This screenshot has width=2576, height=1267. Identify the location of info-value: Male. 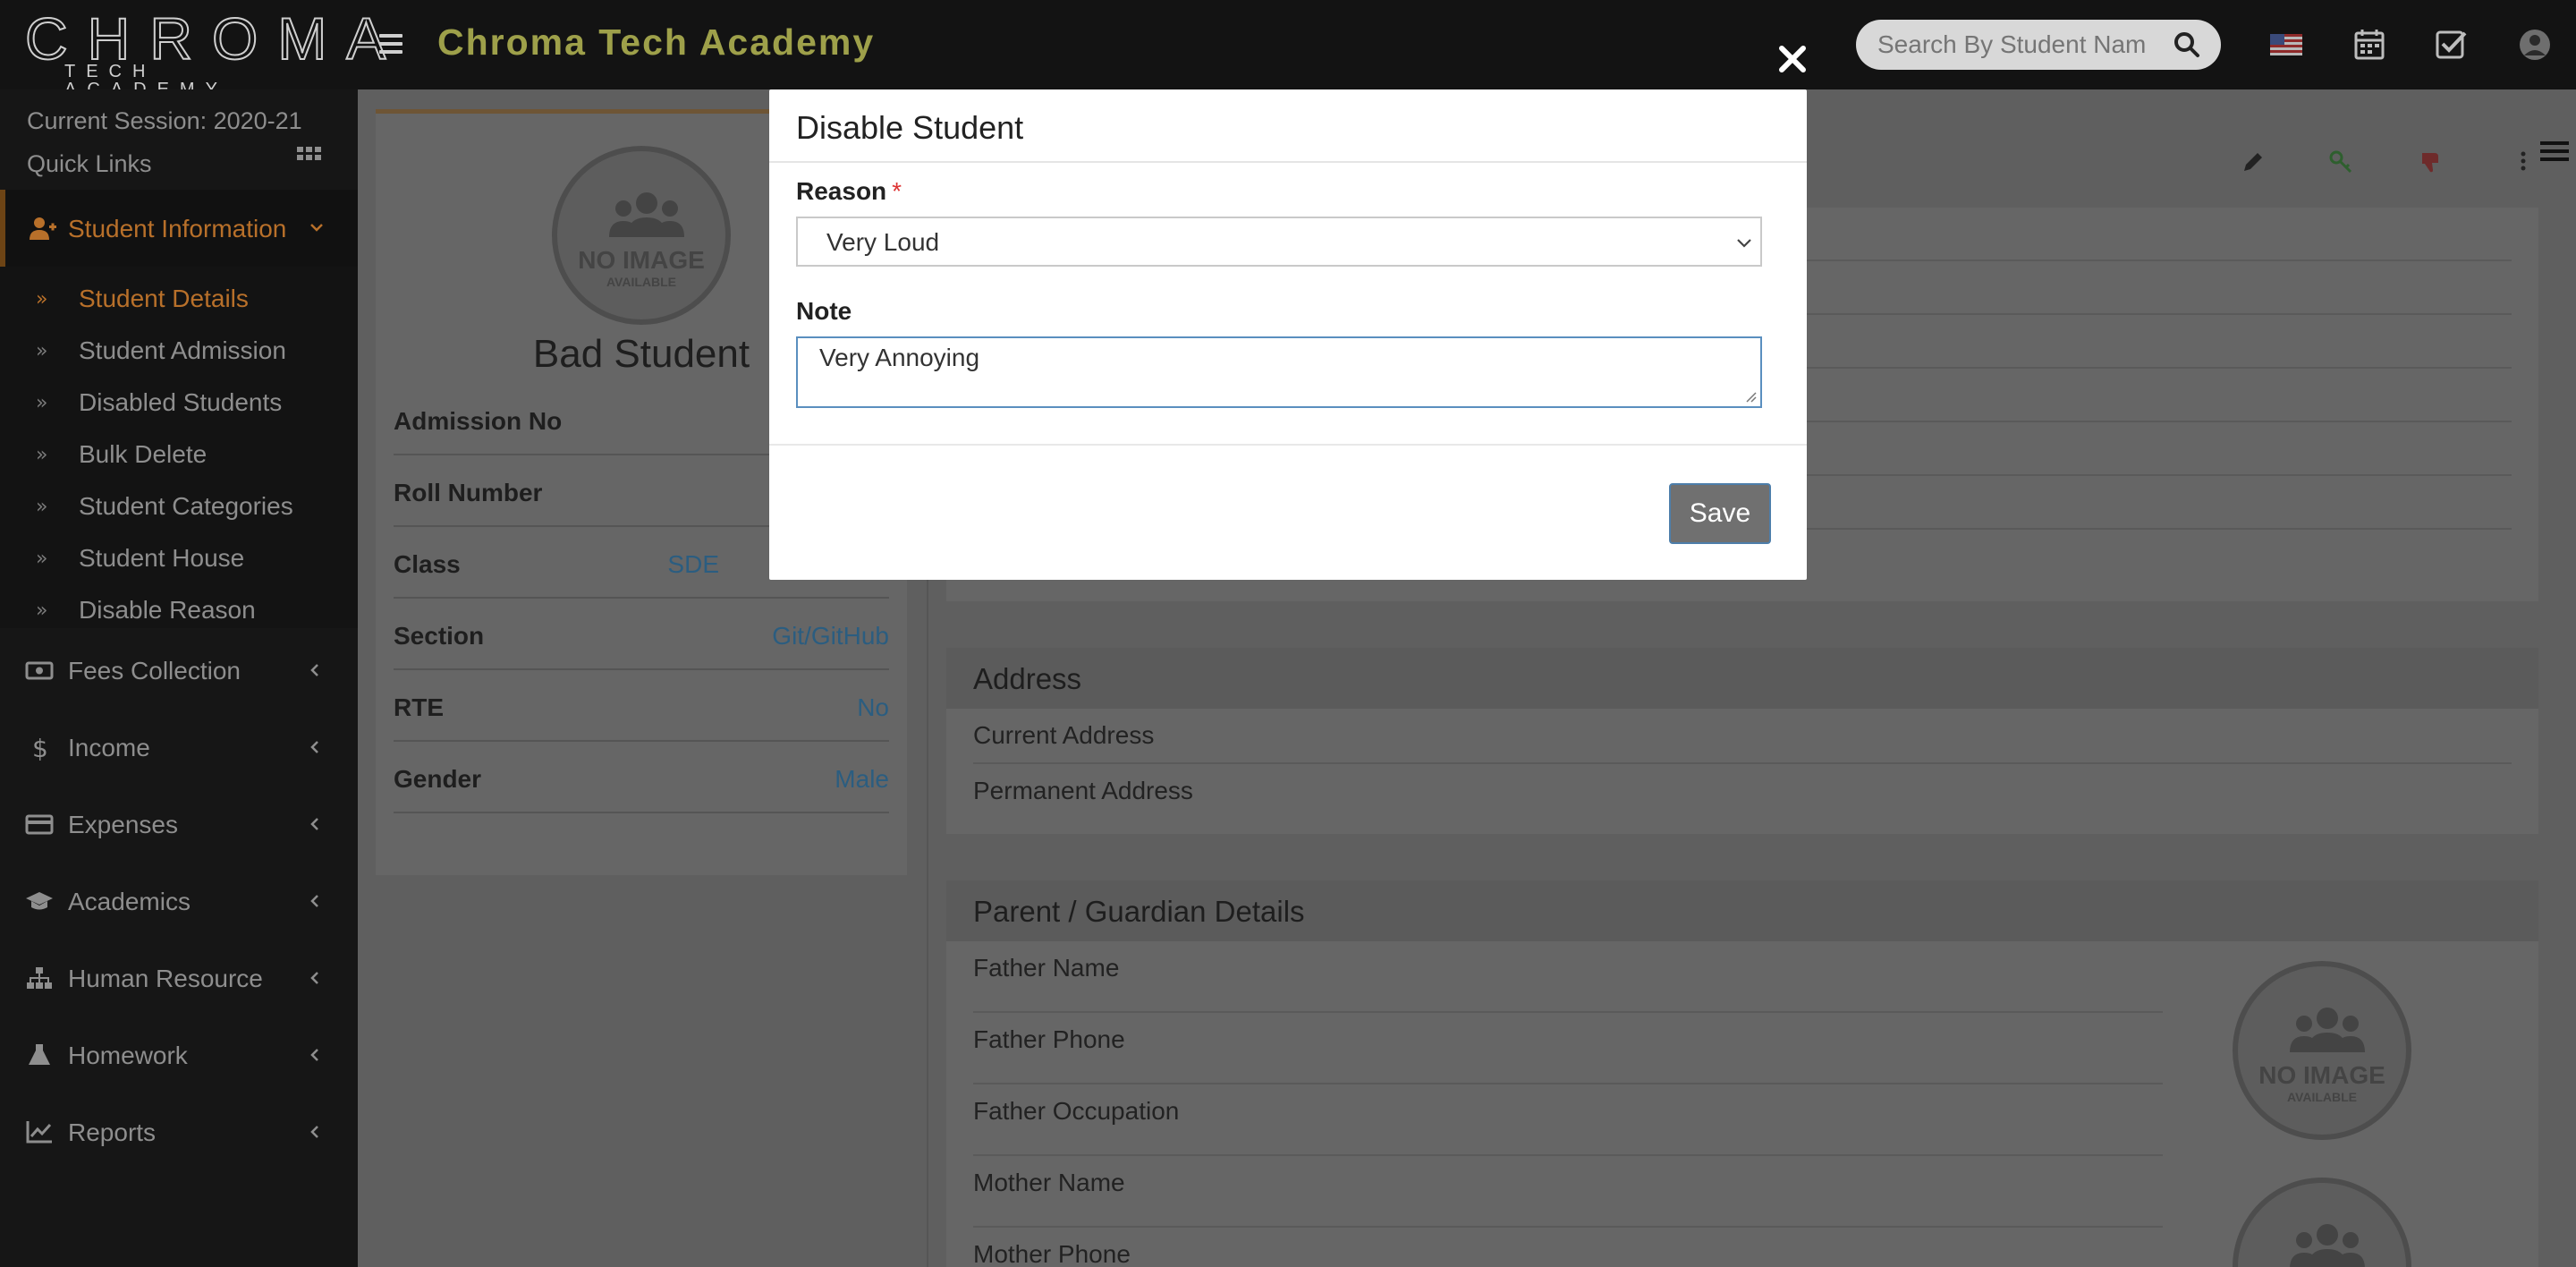
(862, 779).